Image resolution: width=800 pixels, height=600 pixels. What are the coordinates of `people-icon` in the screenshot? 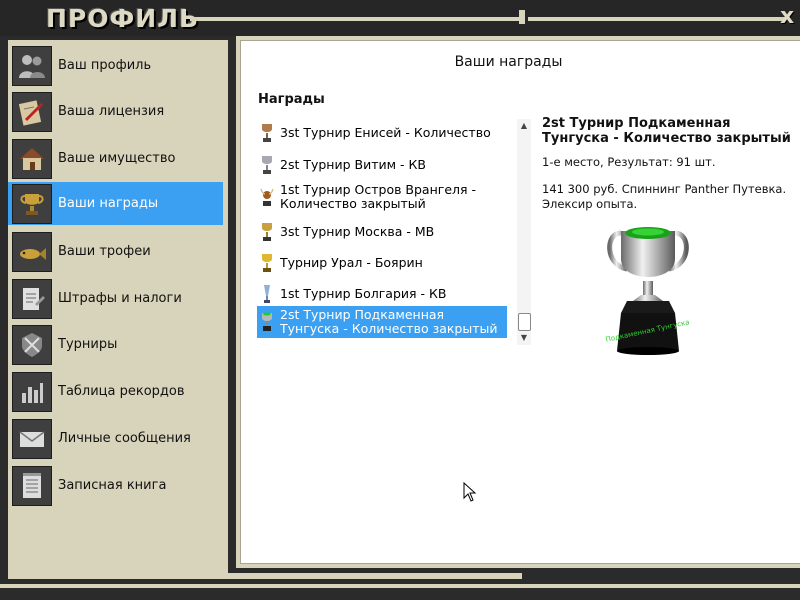 It's located at (32, 65).